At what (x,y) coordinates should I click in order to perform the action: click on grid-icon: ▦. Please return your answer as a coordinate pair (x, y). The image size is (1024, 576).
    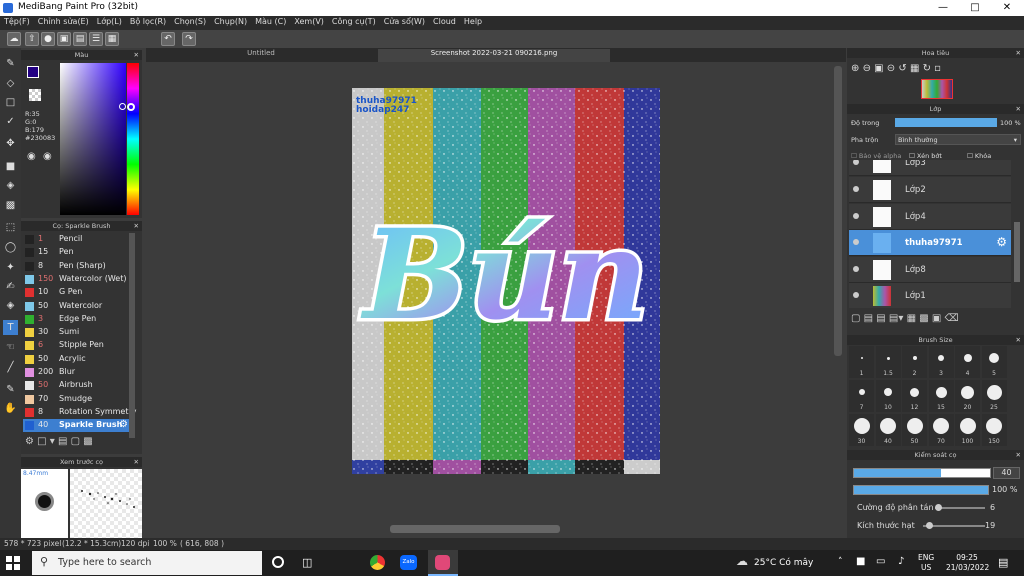
    Looking at the image, I should click on (112, 39).